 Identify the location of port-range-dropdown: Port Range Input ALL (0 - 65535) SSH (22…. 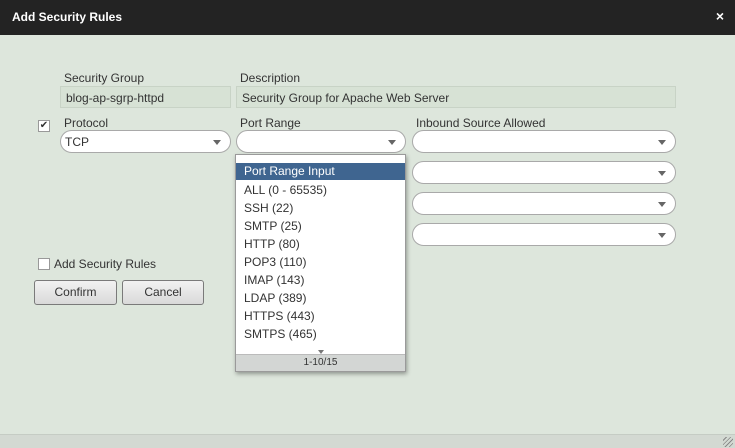
(320, 263).